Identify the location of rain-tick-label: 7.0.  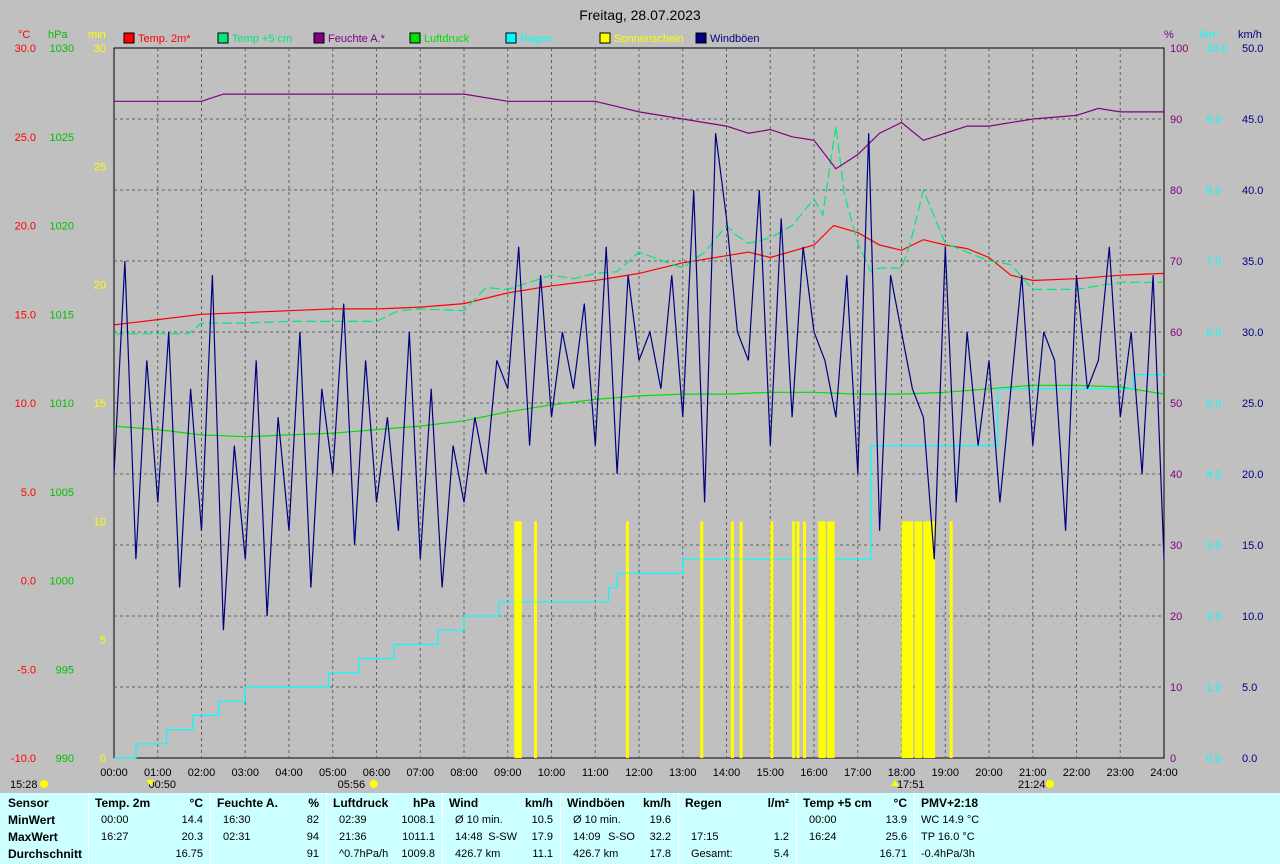
(1213, 262).